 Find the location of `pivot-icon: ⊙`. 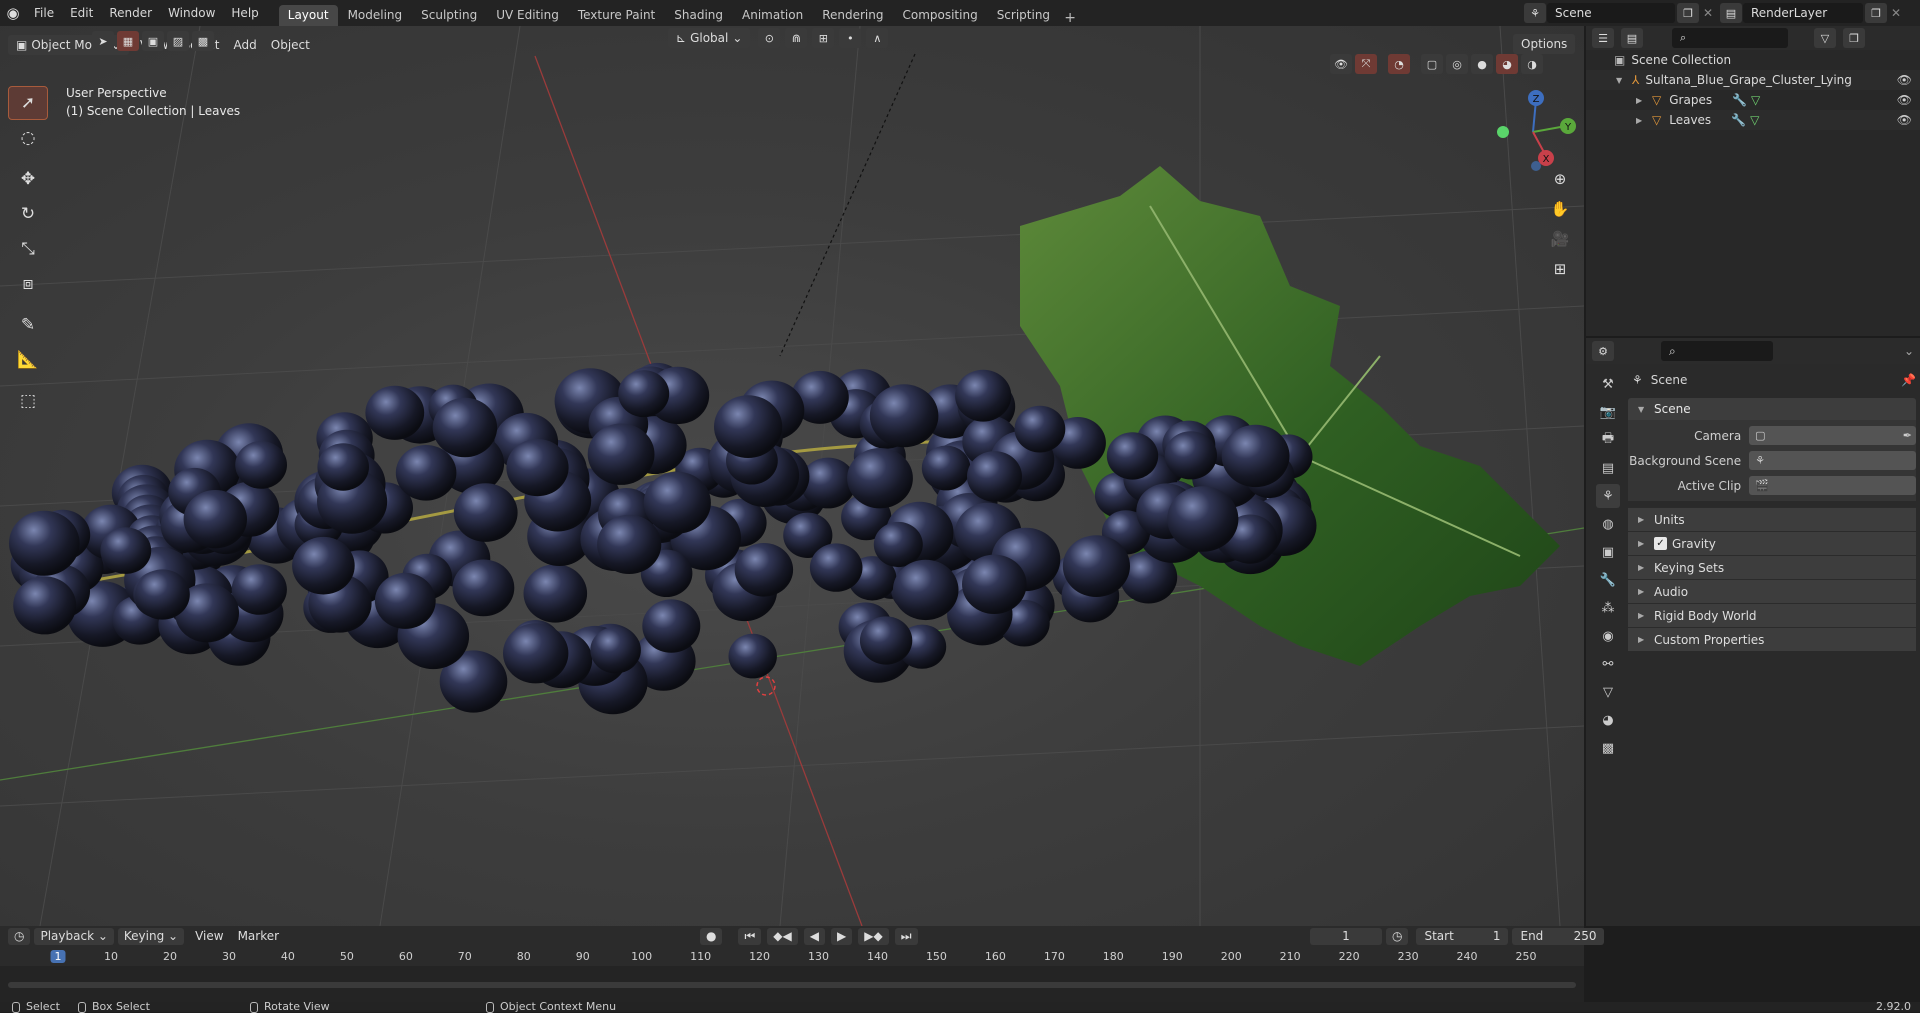

pivot-icon: ⊙ is located at coordinates (769, 38).